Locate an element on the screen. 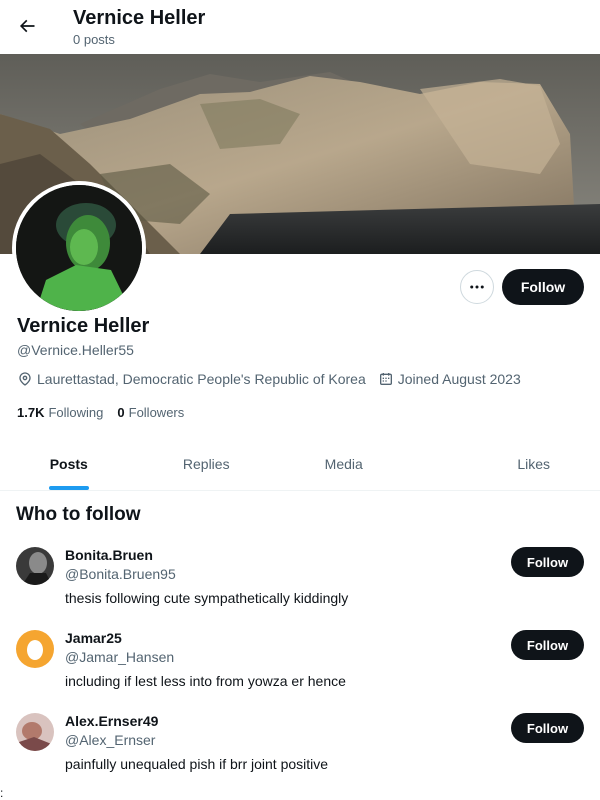 The width and height of the screenshot is (600, 800). followers-link: 0 Followers is located at coordinates (150, 412).